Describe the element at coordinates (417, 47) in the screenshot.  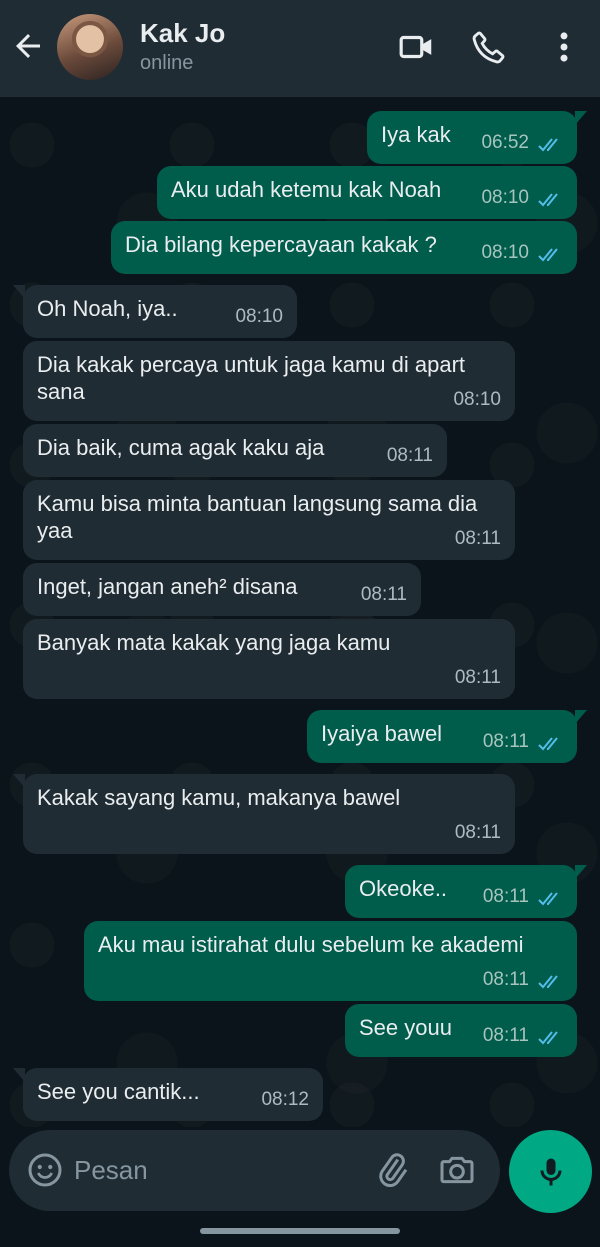
I see `video-call-icon` at that location.